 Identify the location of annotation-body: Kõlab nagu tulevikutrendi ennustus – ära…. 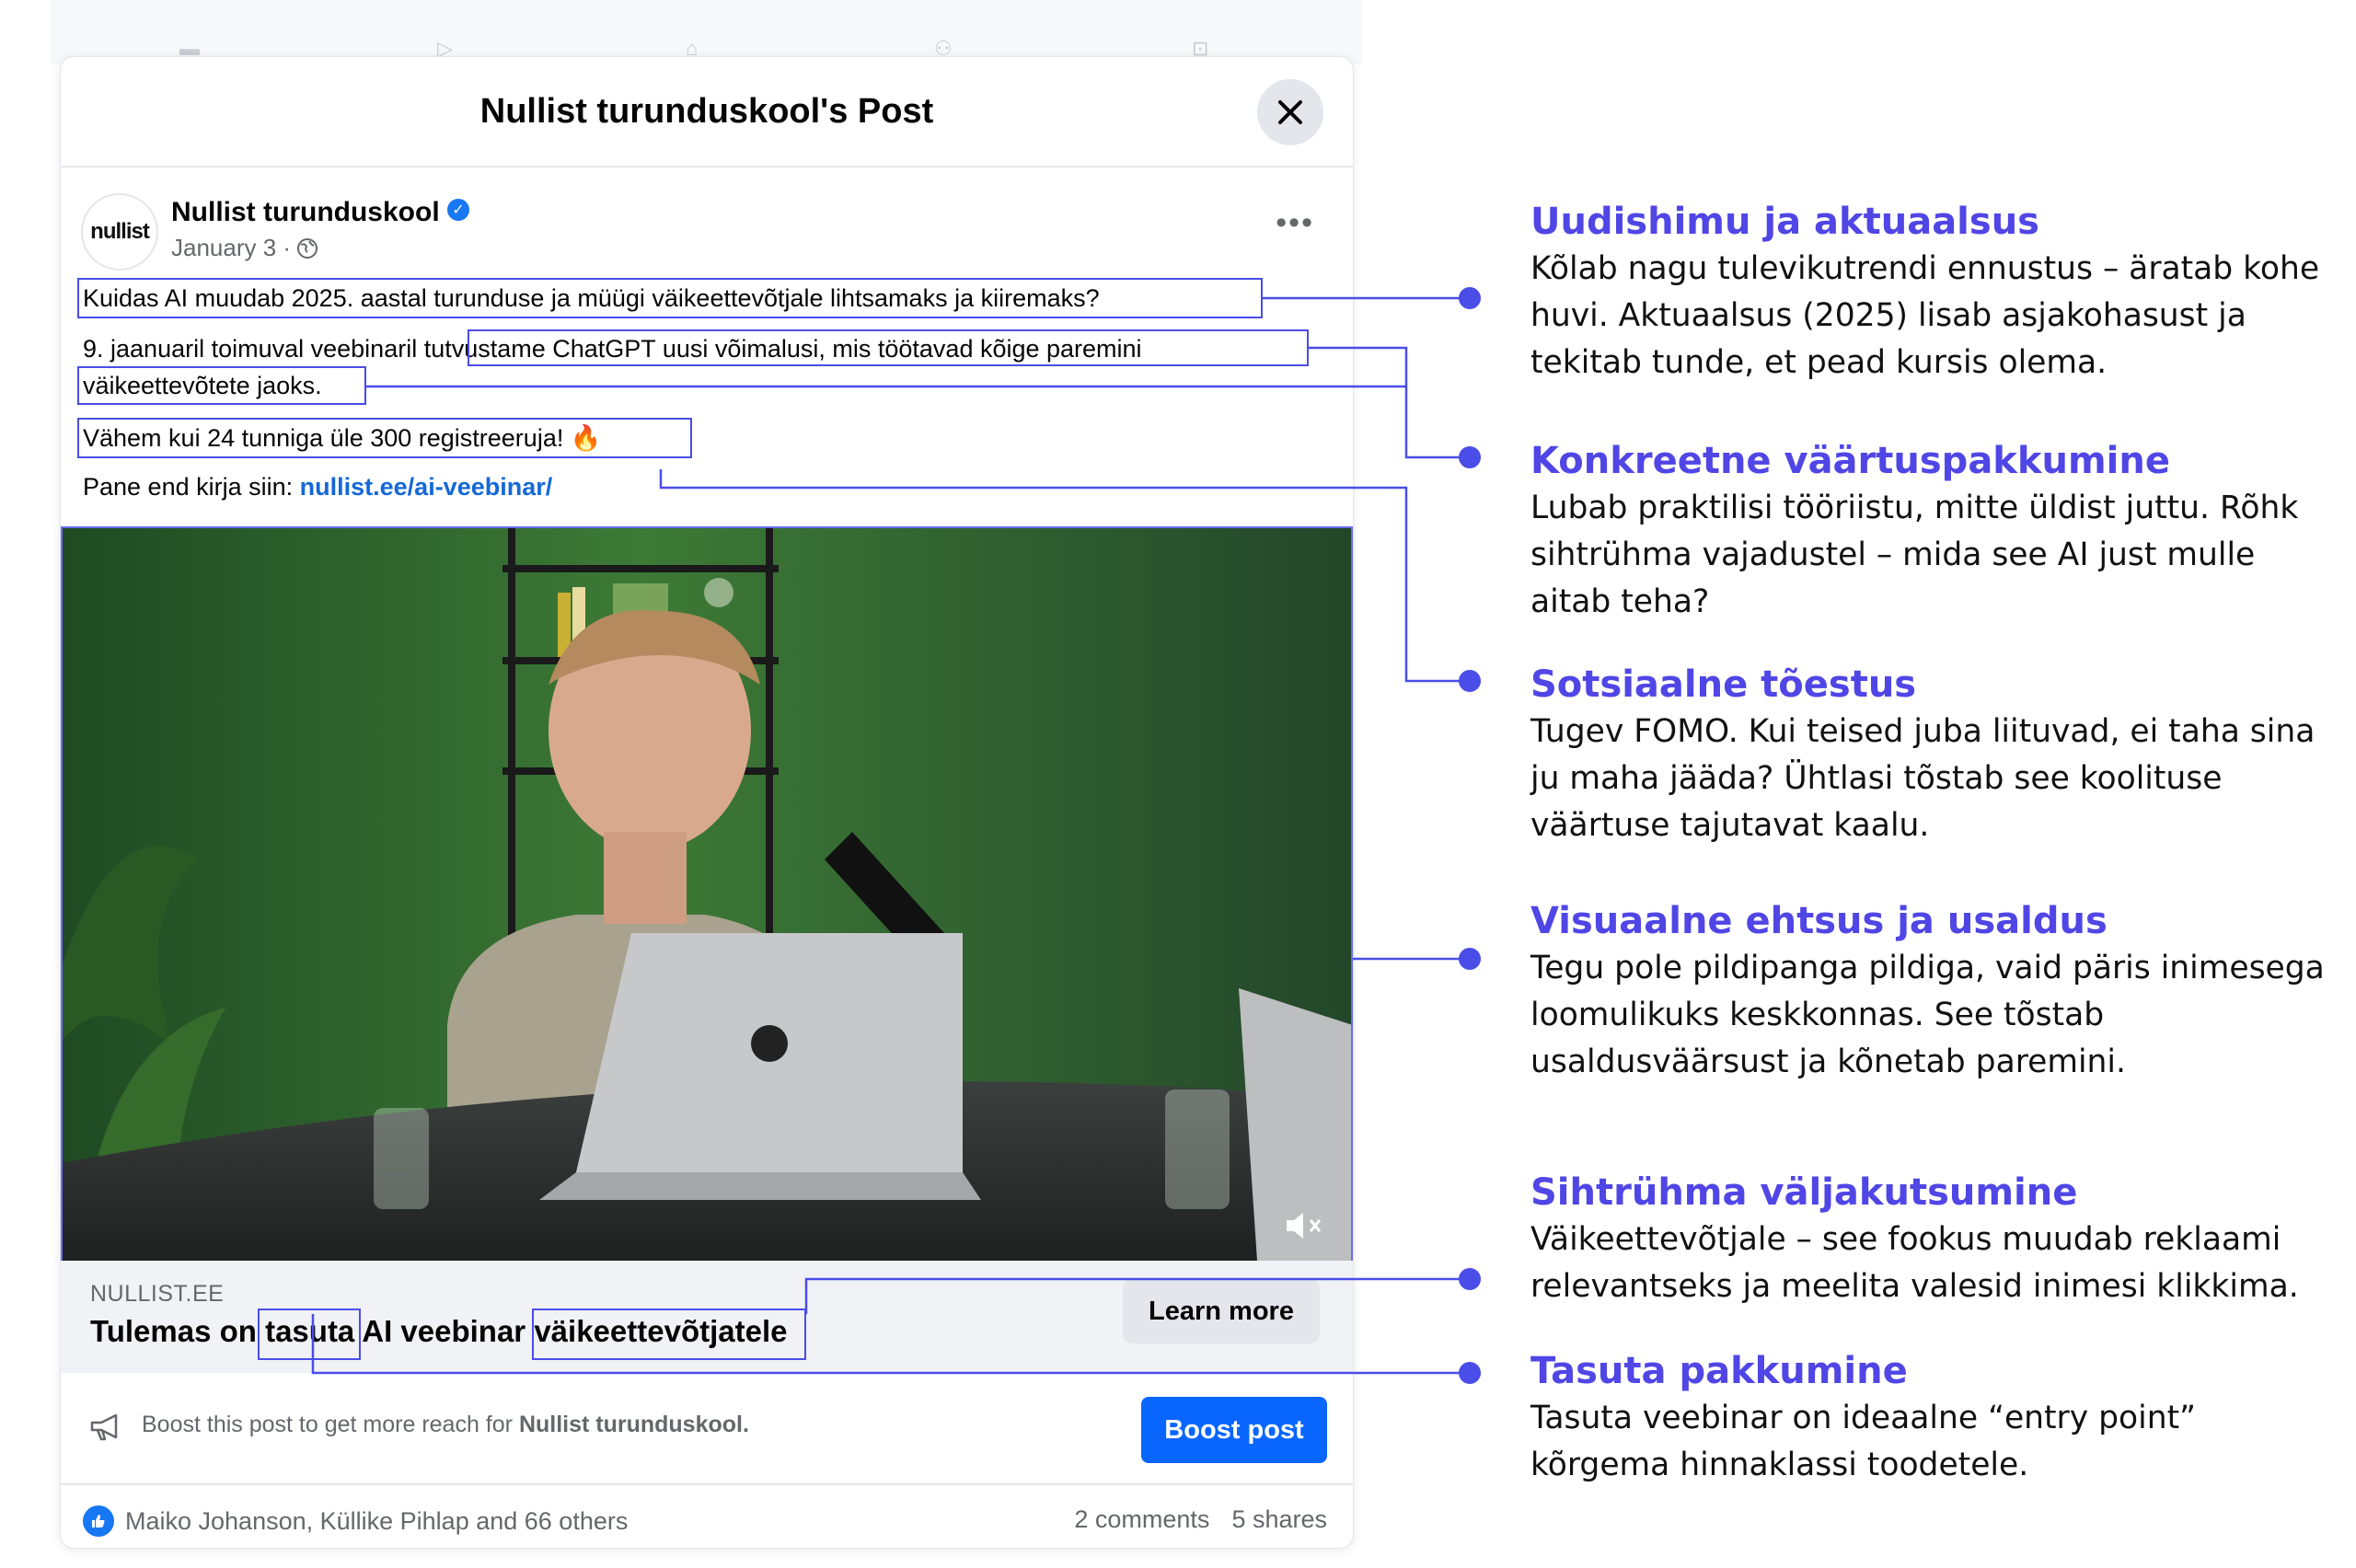
(1925, 315).